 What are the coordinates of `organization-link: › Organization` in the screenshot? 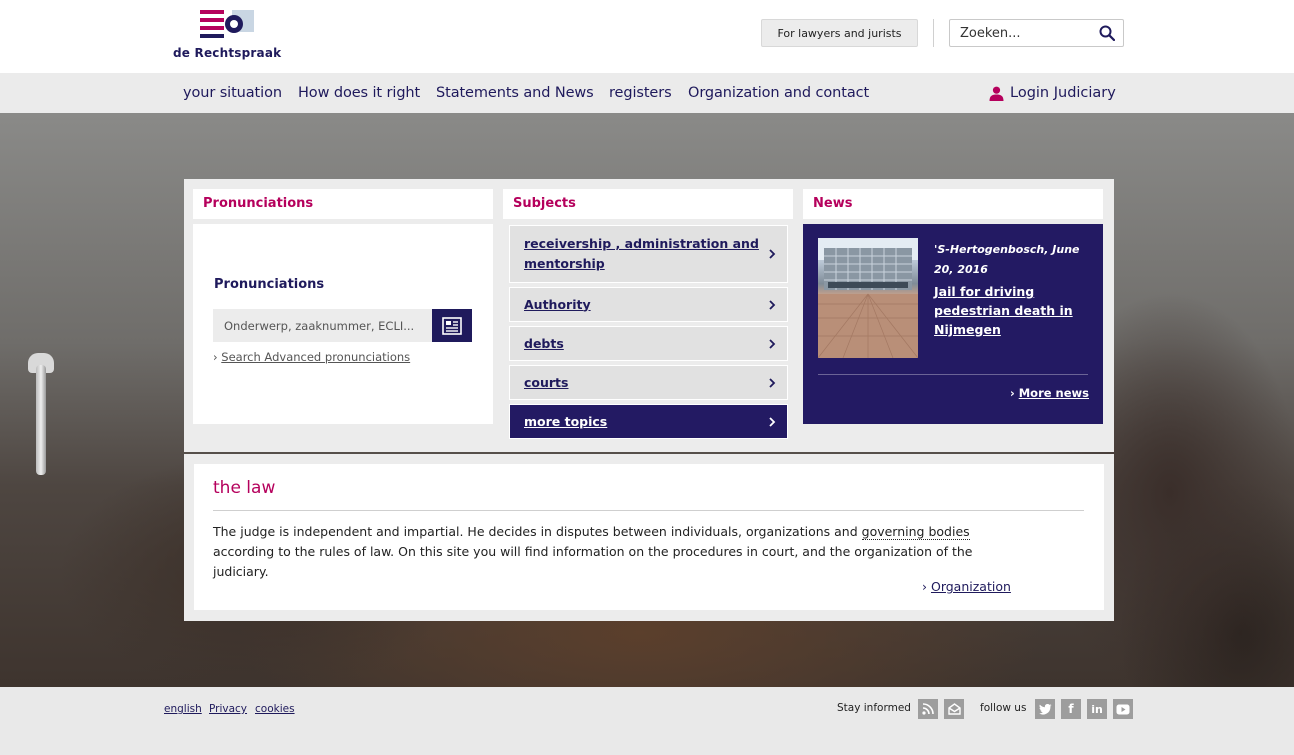 It's located at (966, 586).